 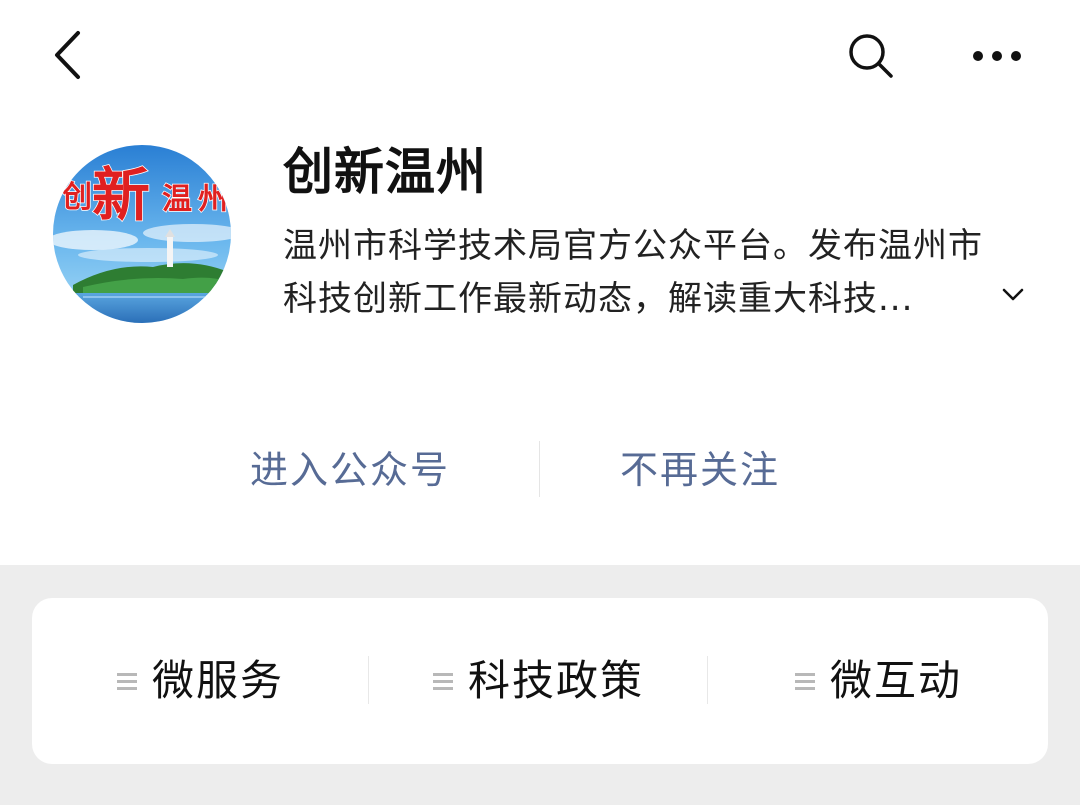 I want to click on avatar: 创新温州, so click(x=142, y=234).